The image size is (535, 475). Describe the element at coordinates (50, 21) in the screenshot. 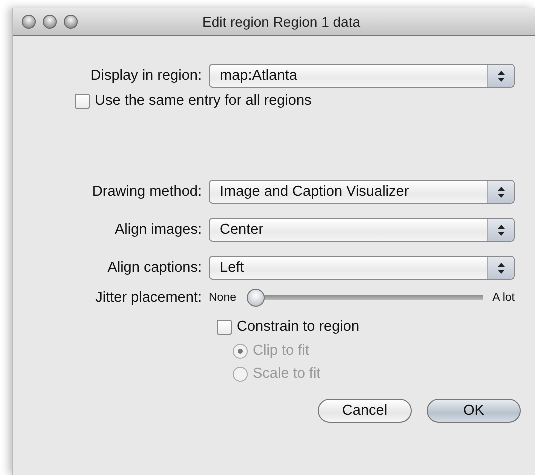

I see `minimize-button` at that location.